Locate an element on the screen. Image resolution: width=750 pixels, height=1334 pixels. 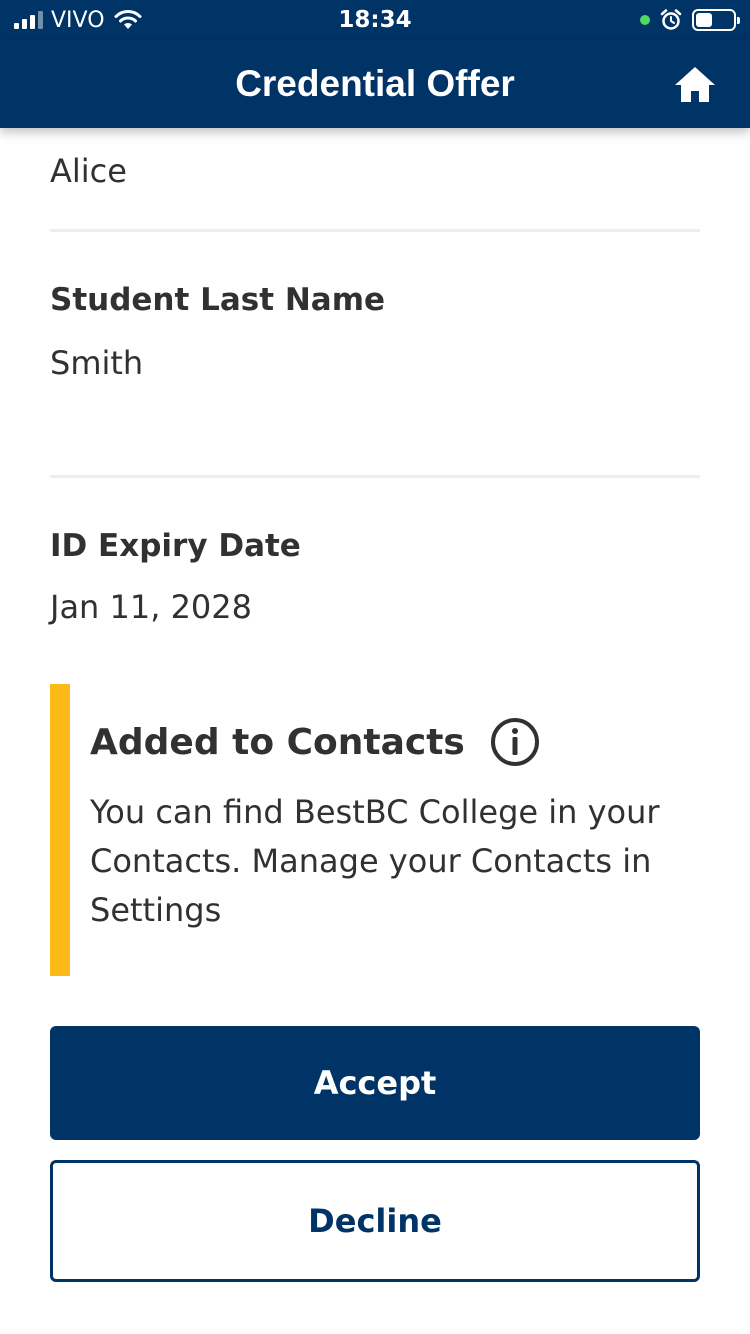
info-icon is located at coordinates (515, 742).